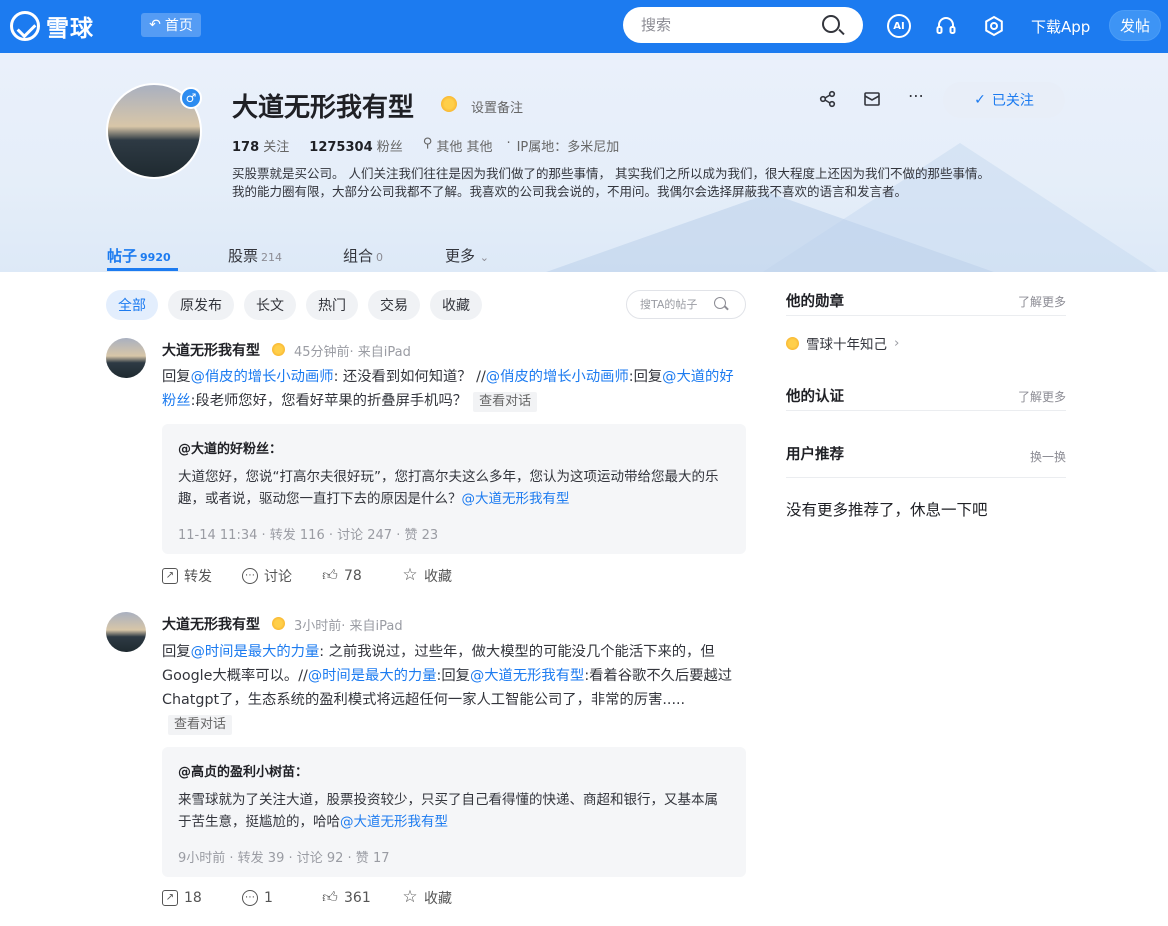 This screenshot has width=1168, height=926. I want to click on post-text-part: :段老师您好，您看好苹果的折叠屏手机吗？, so click(329, 401).